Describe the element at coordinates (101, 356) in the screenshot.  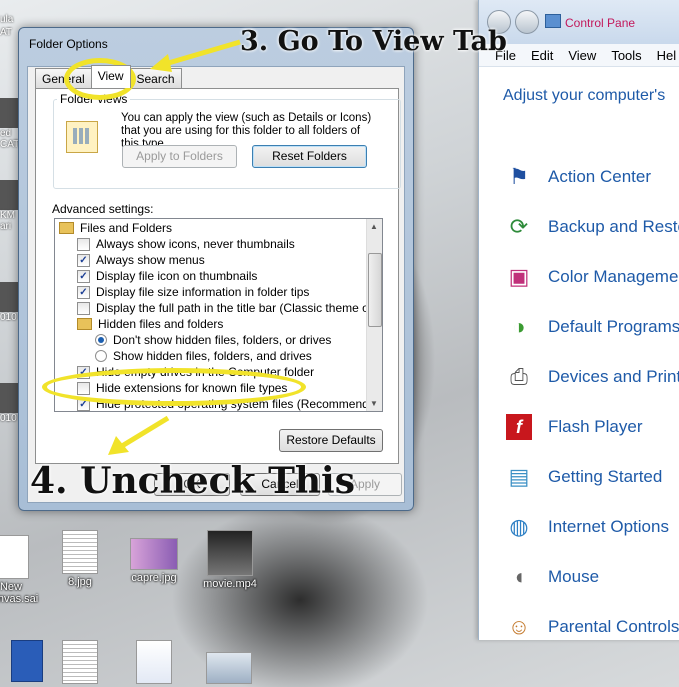
I see `radio` at that location.